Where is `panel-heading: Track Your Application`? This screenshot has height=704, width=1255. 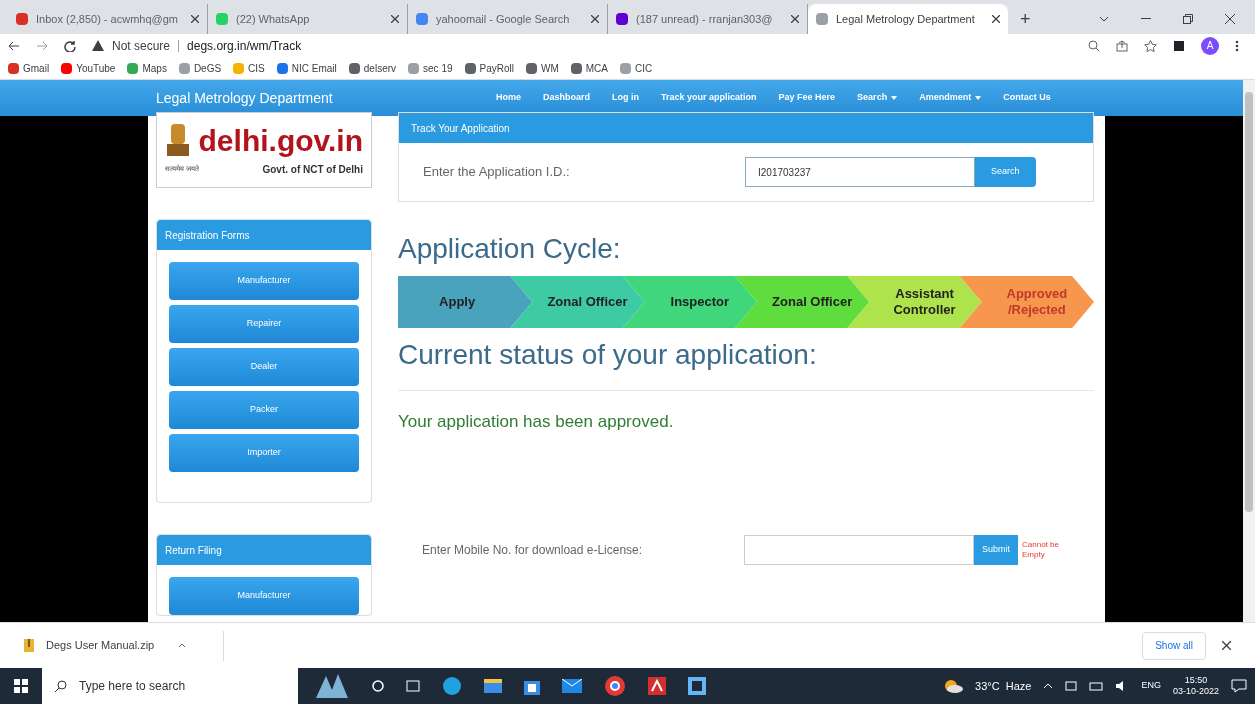 panel-heading: Track Your Application is located at coordinates (746, 128).